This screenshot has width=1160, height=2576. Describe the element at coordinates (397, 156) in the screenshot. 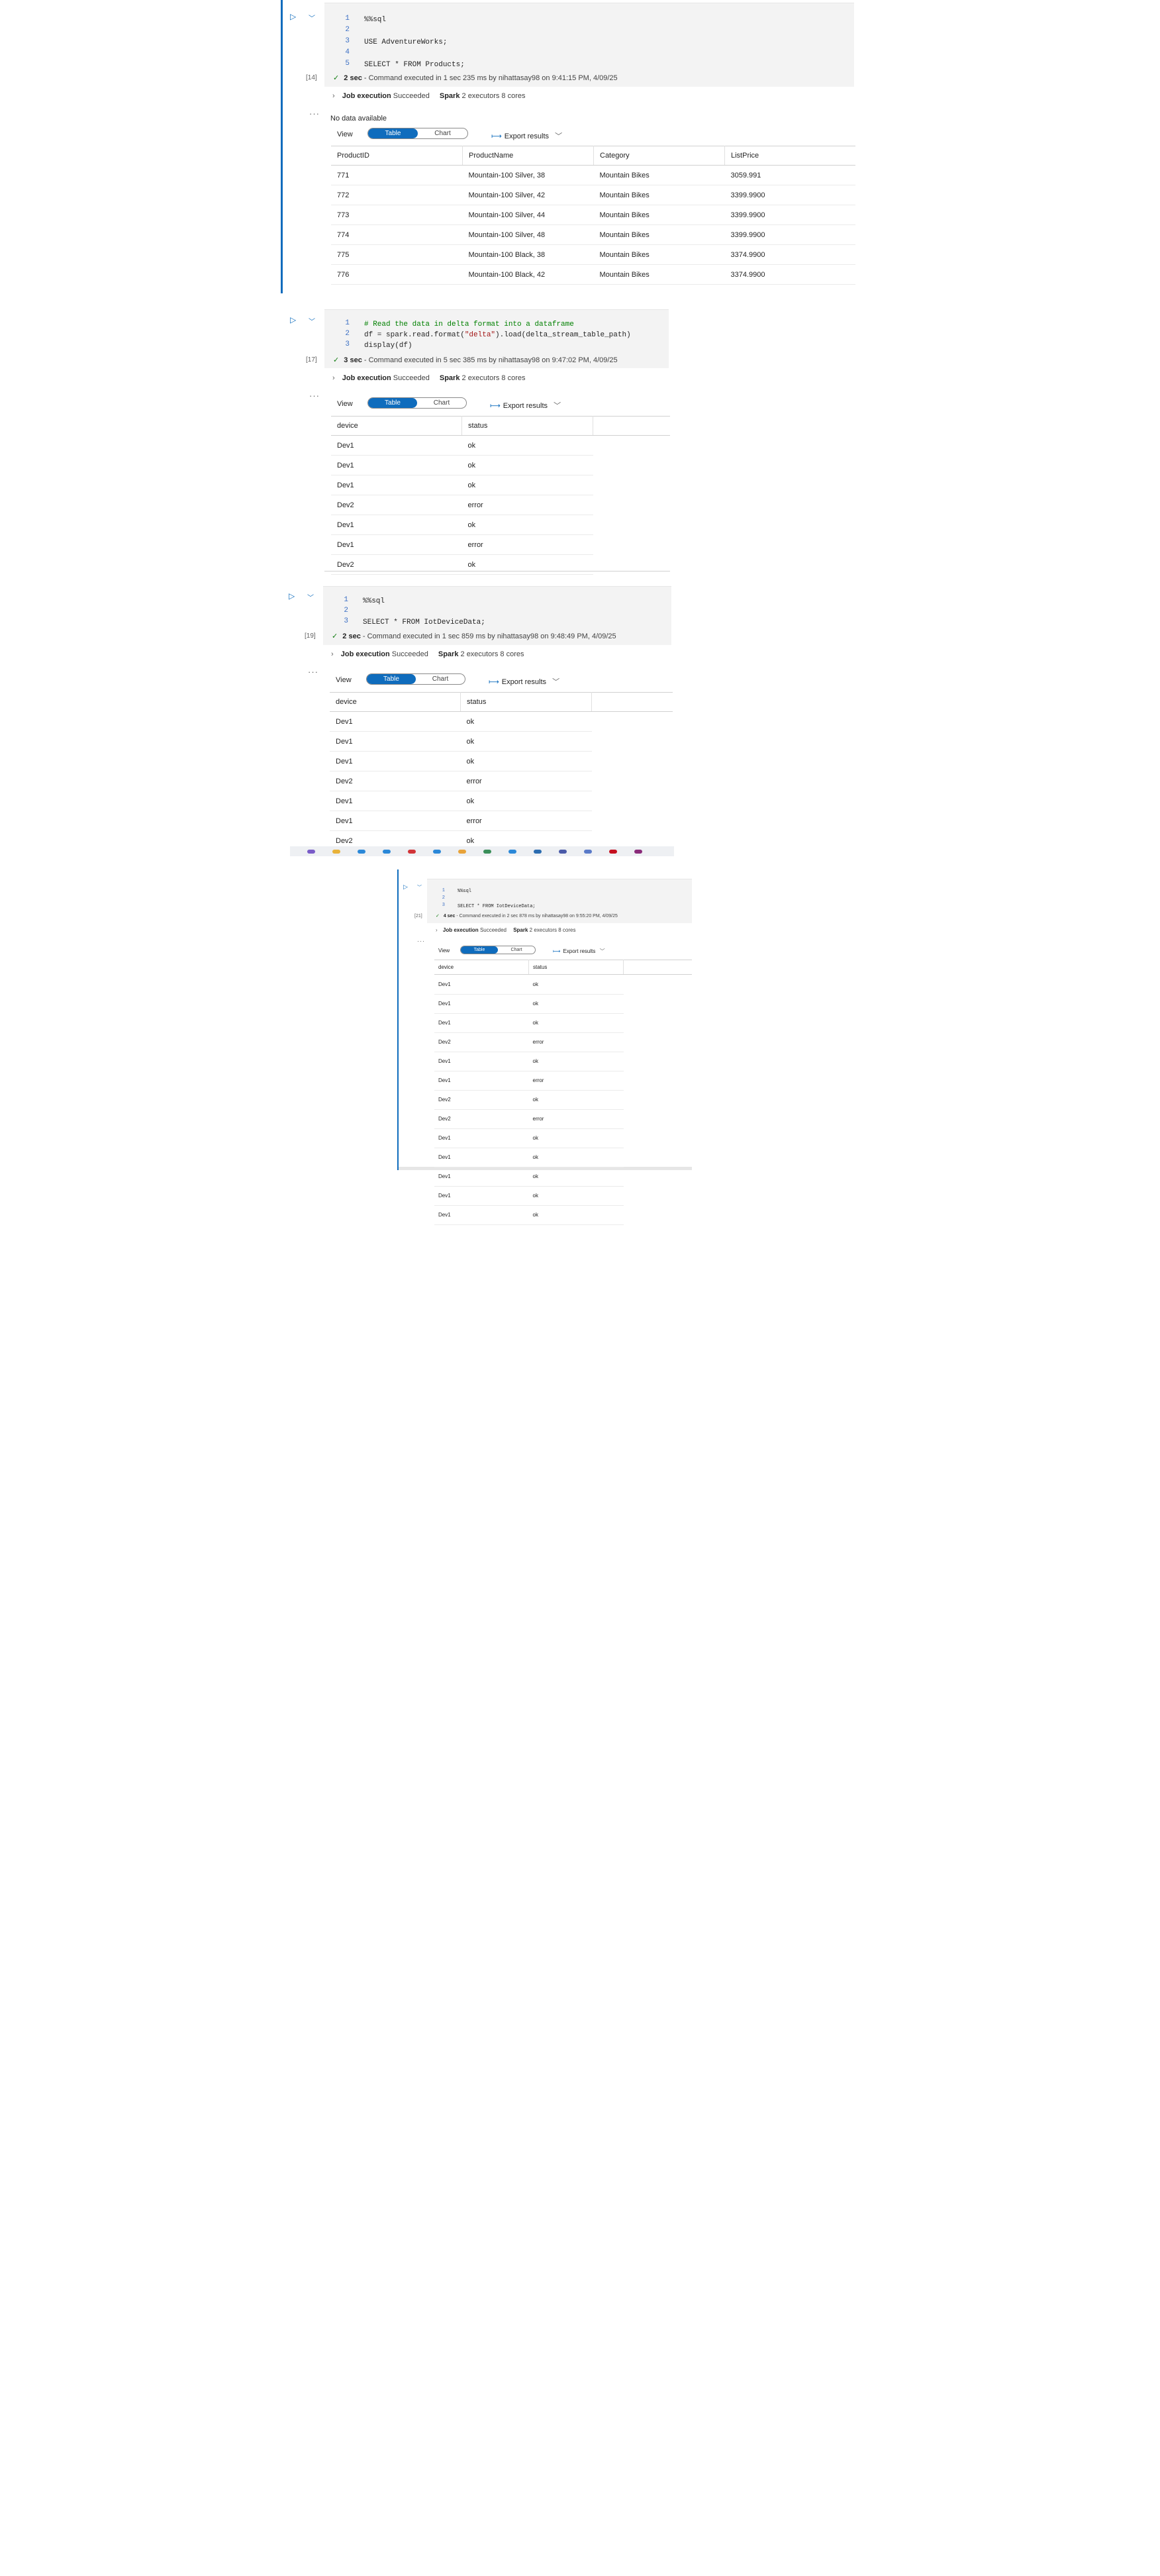

I see `column-header: ProductID` at that location.